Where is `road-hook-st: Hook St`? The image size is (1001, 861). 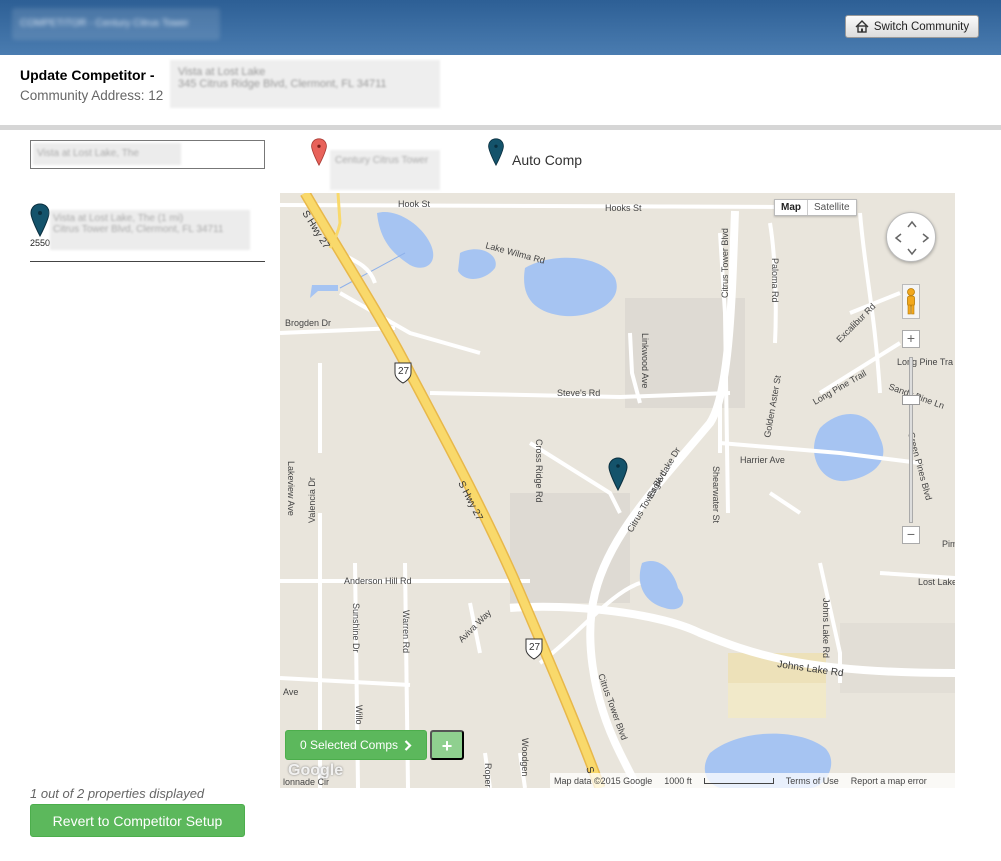 road-hook-st: Hook St is located at coordinates (414, 204).